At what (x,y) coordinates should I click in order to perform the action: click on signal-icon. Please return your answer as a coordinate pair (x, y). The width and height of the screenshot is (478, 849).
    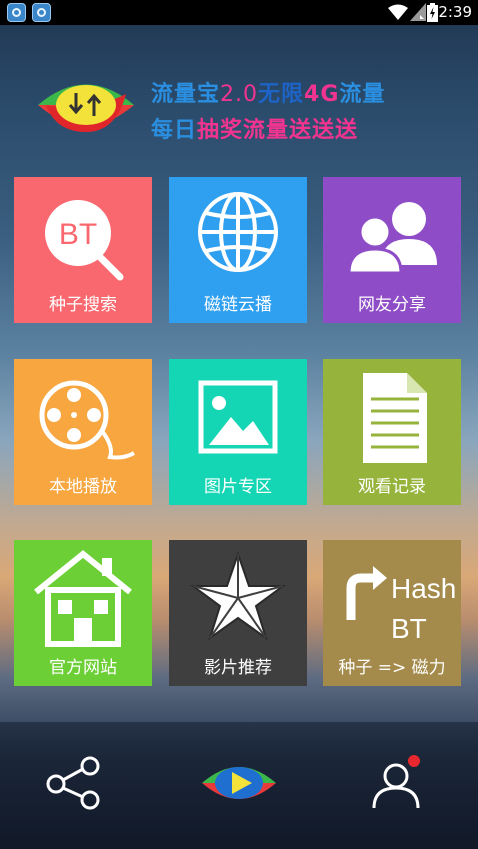
    Looking at the image, I should click on (418, 12).